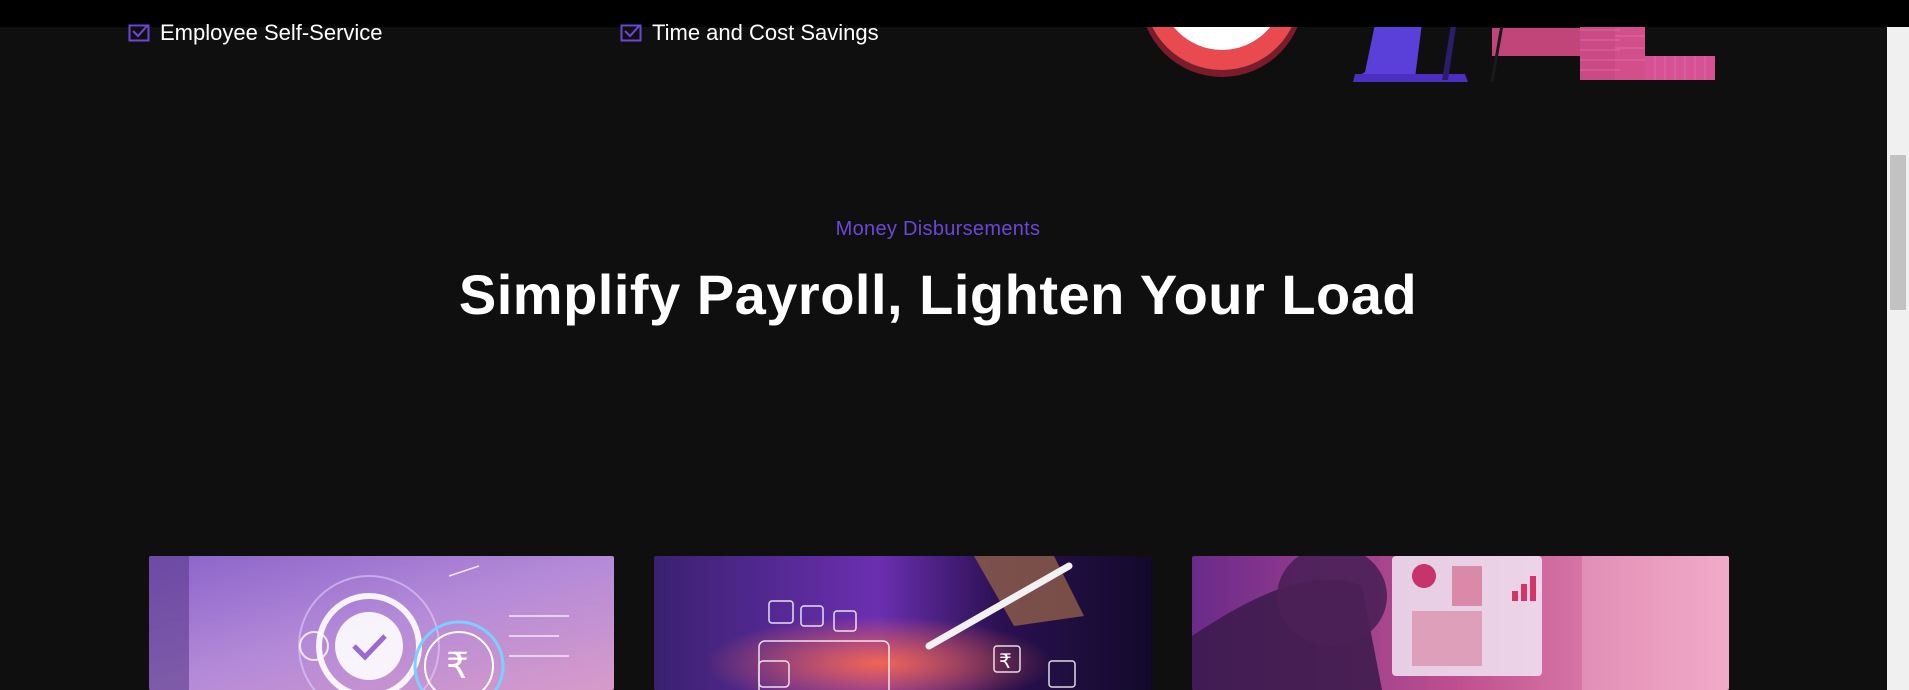  I want to click on card-image, so click(1460, 623).